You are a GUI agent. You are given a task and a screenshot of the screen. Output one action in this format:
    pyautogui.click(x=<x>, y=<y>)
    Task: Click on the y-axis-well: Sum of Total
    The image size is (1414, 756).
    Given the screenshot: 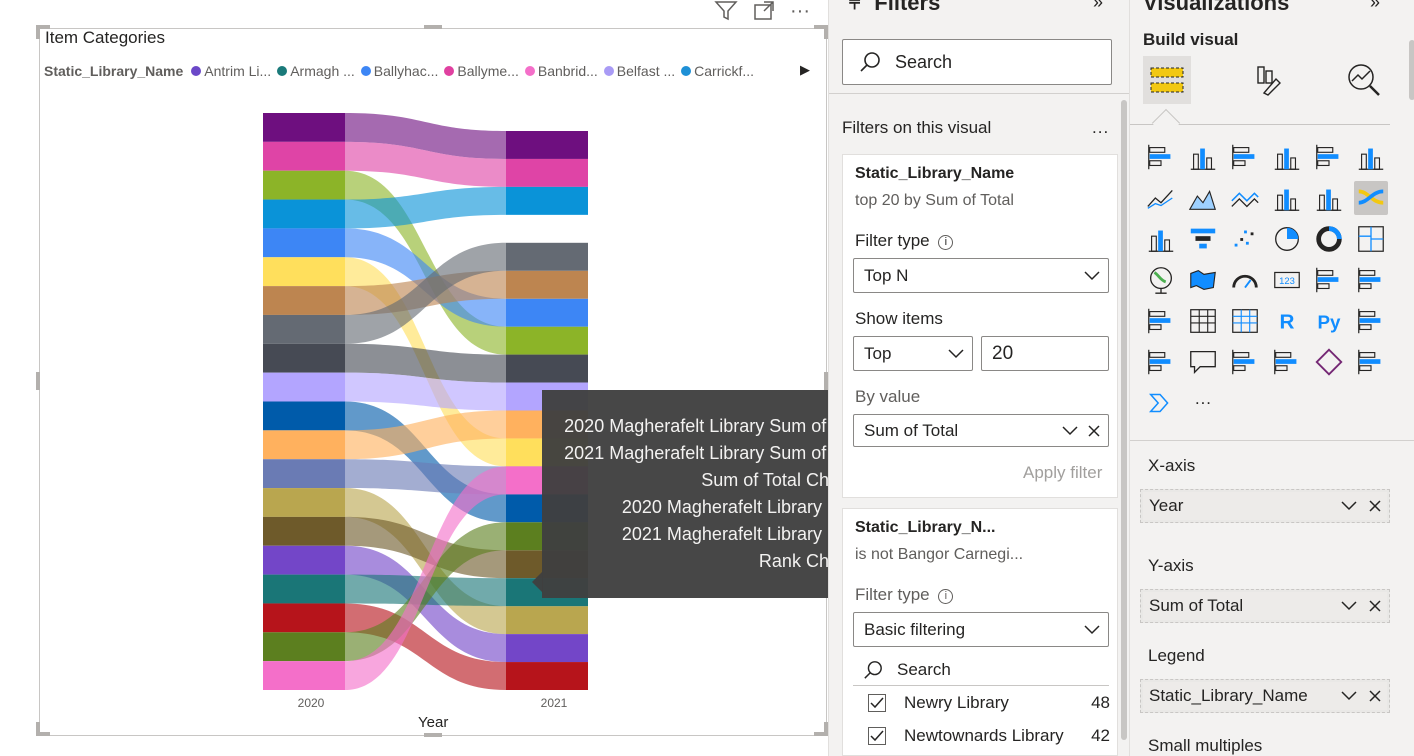 What is the action you would take?
    pyautogui.click(x=1265, y=606)
    